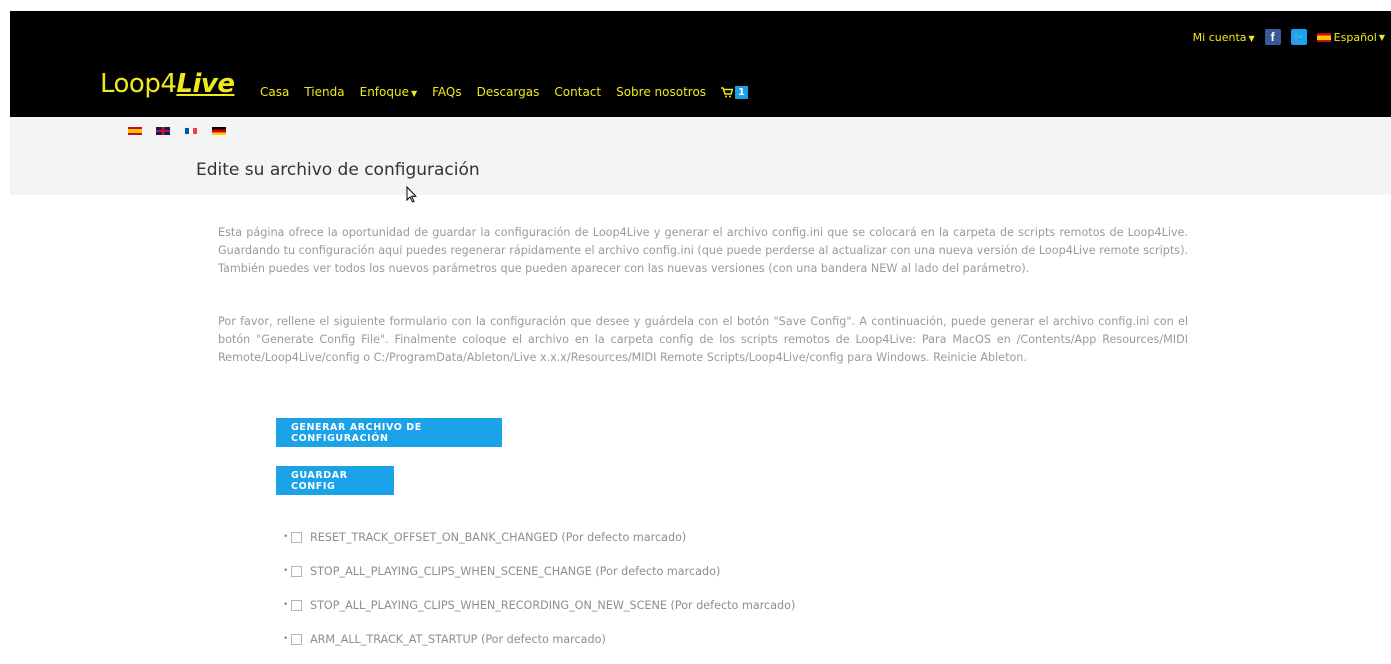 Image resolution: width=1391 pixels, height=664 pixels. What do you see at coordinates (335, 480) in the screenshot?
I see `save-config-button: GUARDAR CONFIG` at bounding box center [335, 480].